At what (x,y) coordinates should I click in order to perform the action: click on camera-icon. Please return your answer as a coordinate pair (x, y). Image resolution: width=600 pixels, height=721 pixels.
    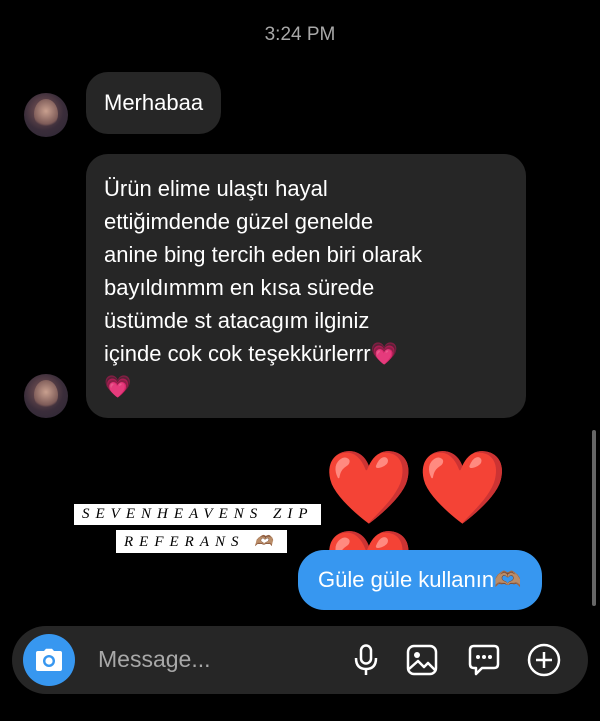
    Looking at the image, I should click on (49, 659).